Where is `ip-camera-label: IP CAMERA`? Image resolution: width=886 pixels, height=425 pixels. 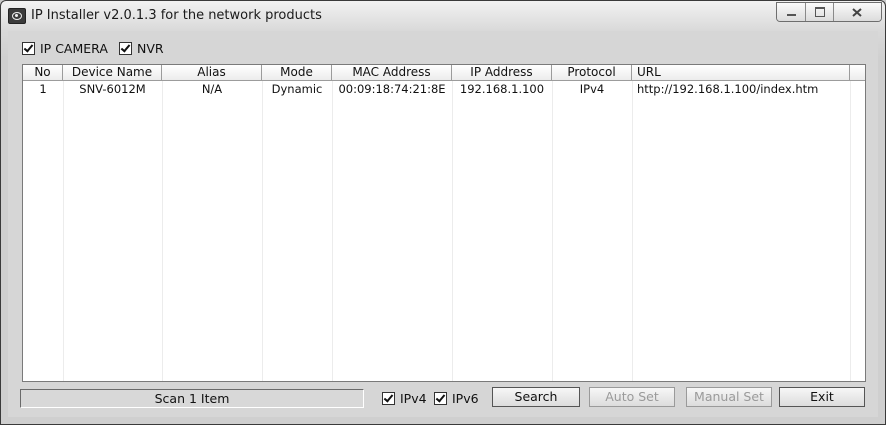
ip-camera-label: IP CAMERA is located at coordinates (74, 48).